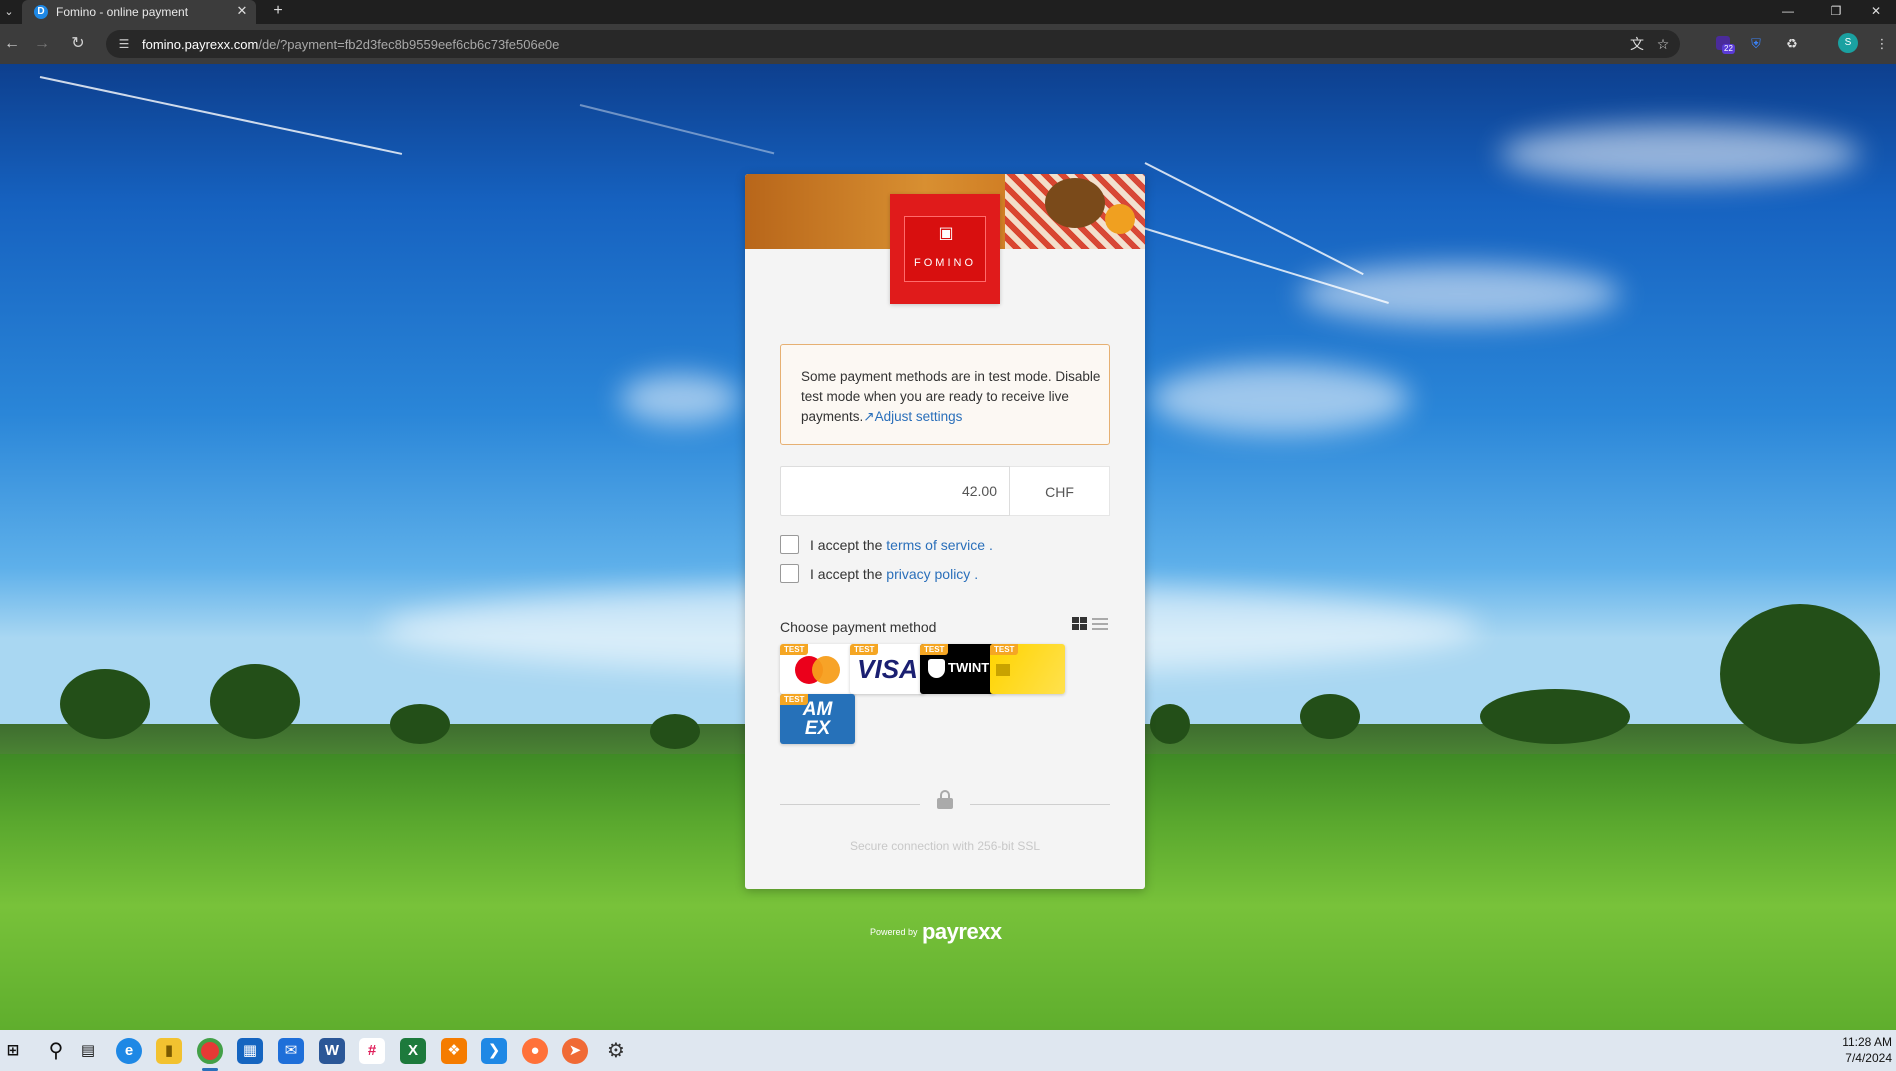 Image resolution: width=1896 pixels, height=1071 pixels. I want to click on profile-avatar: S, so click(1848, 43).